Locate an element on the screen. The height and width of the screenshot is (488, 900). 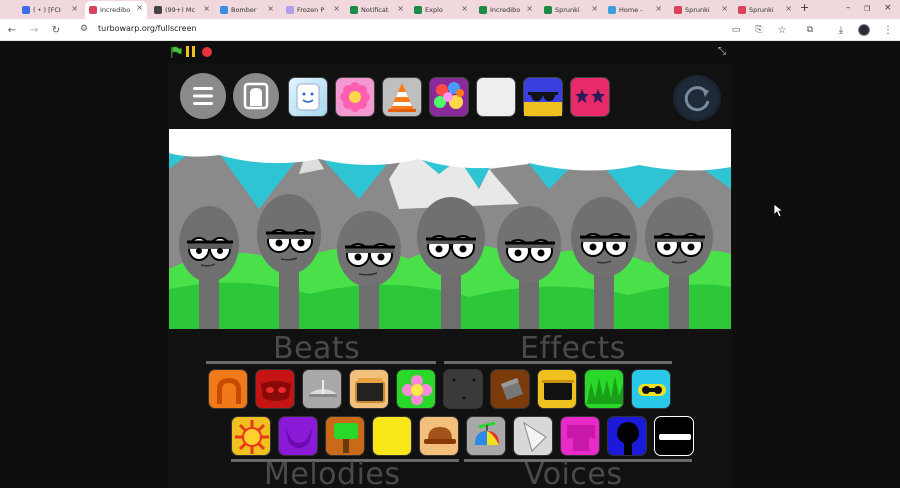
tab-5: Notificat × is located at coordinates (377, 9).